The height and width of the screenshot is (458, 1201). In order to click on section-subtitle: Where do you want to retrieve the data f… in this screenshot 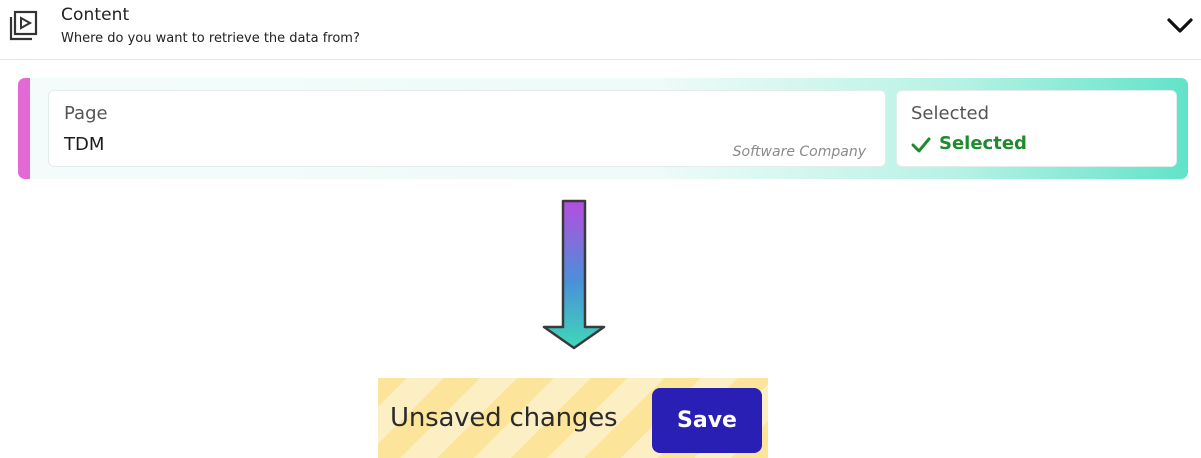, I will do `click(210, 38)`.